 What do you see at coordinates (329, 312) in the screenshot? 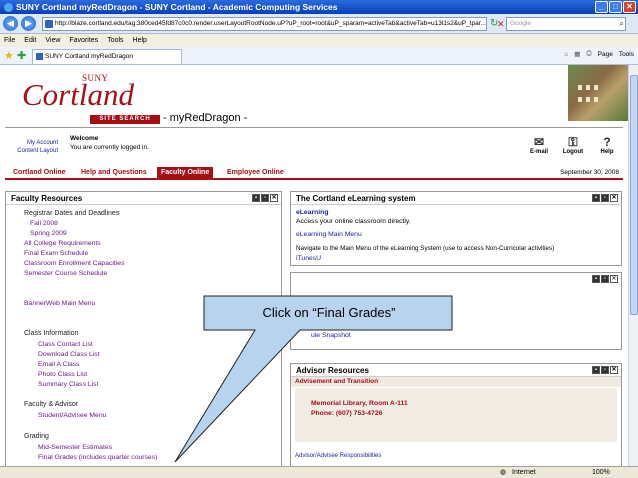
I see `callout-text: Click on “Final Grades”` at bounding box center [329, 312].